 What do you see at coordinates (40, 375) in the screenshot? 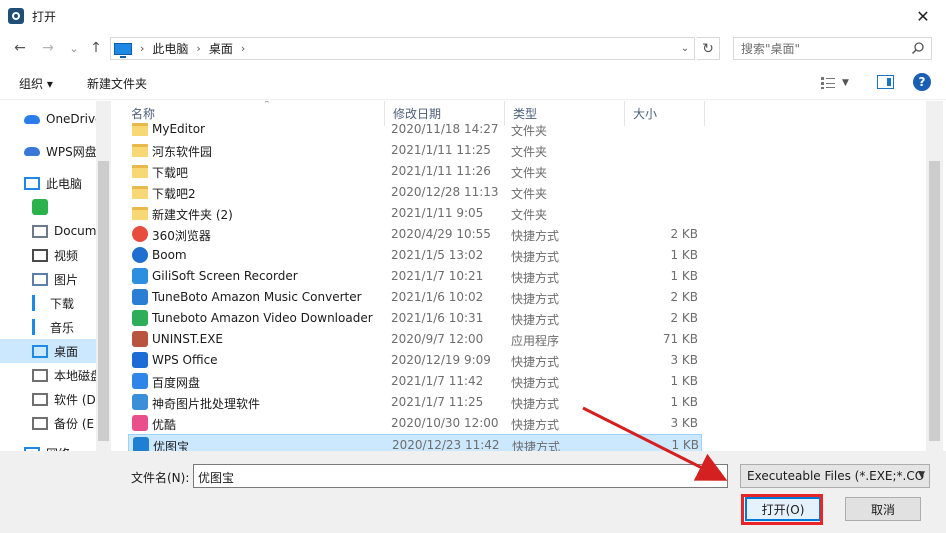
I see `disk-icon` at bounding box center [40, 375].